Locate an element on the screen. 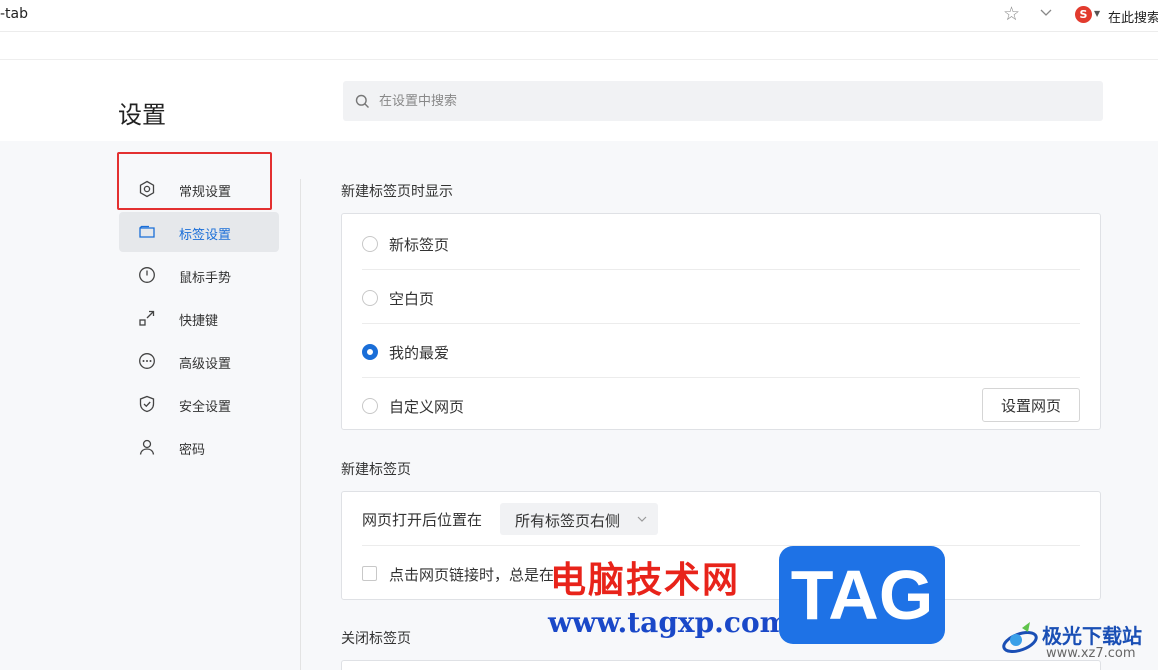 The width and height of the screenshot is (1158, 670). sidebar-item-tabs: 标签设置 is located at coordinates (199, 232).